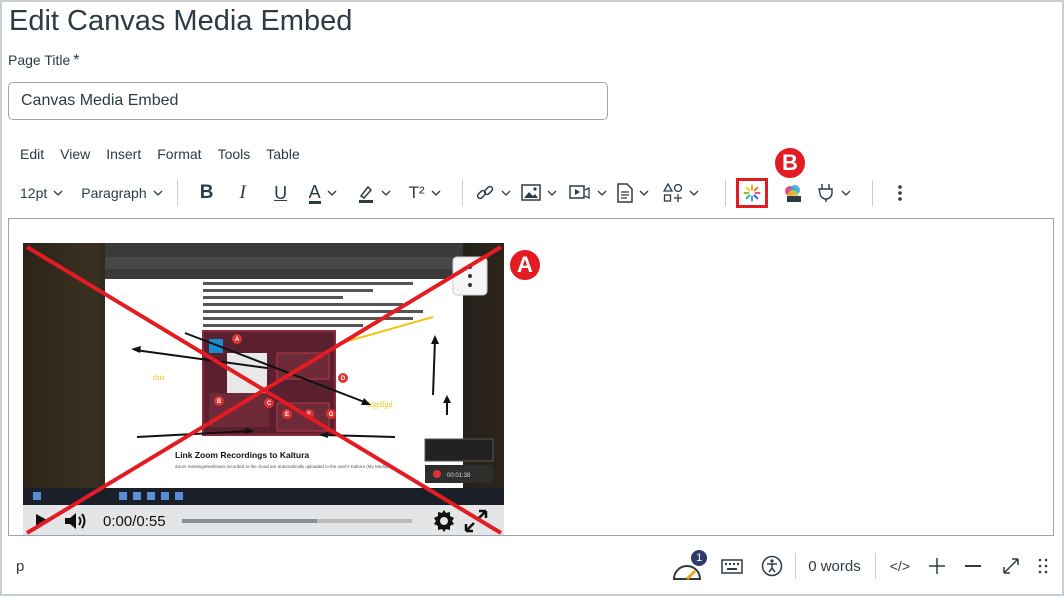 The image size is (1064, 596). What do you see at coordinates (444, 521) in the screenshot?
I see `gear-icon` at bounding box center [444, 521].